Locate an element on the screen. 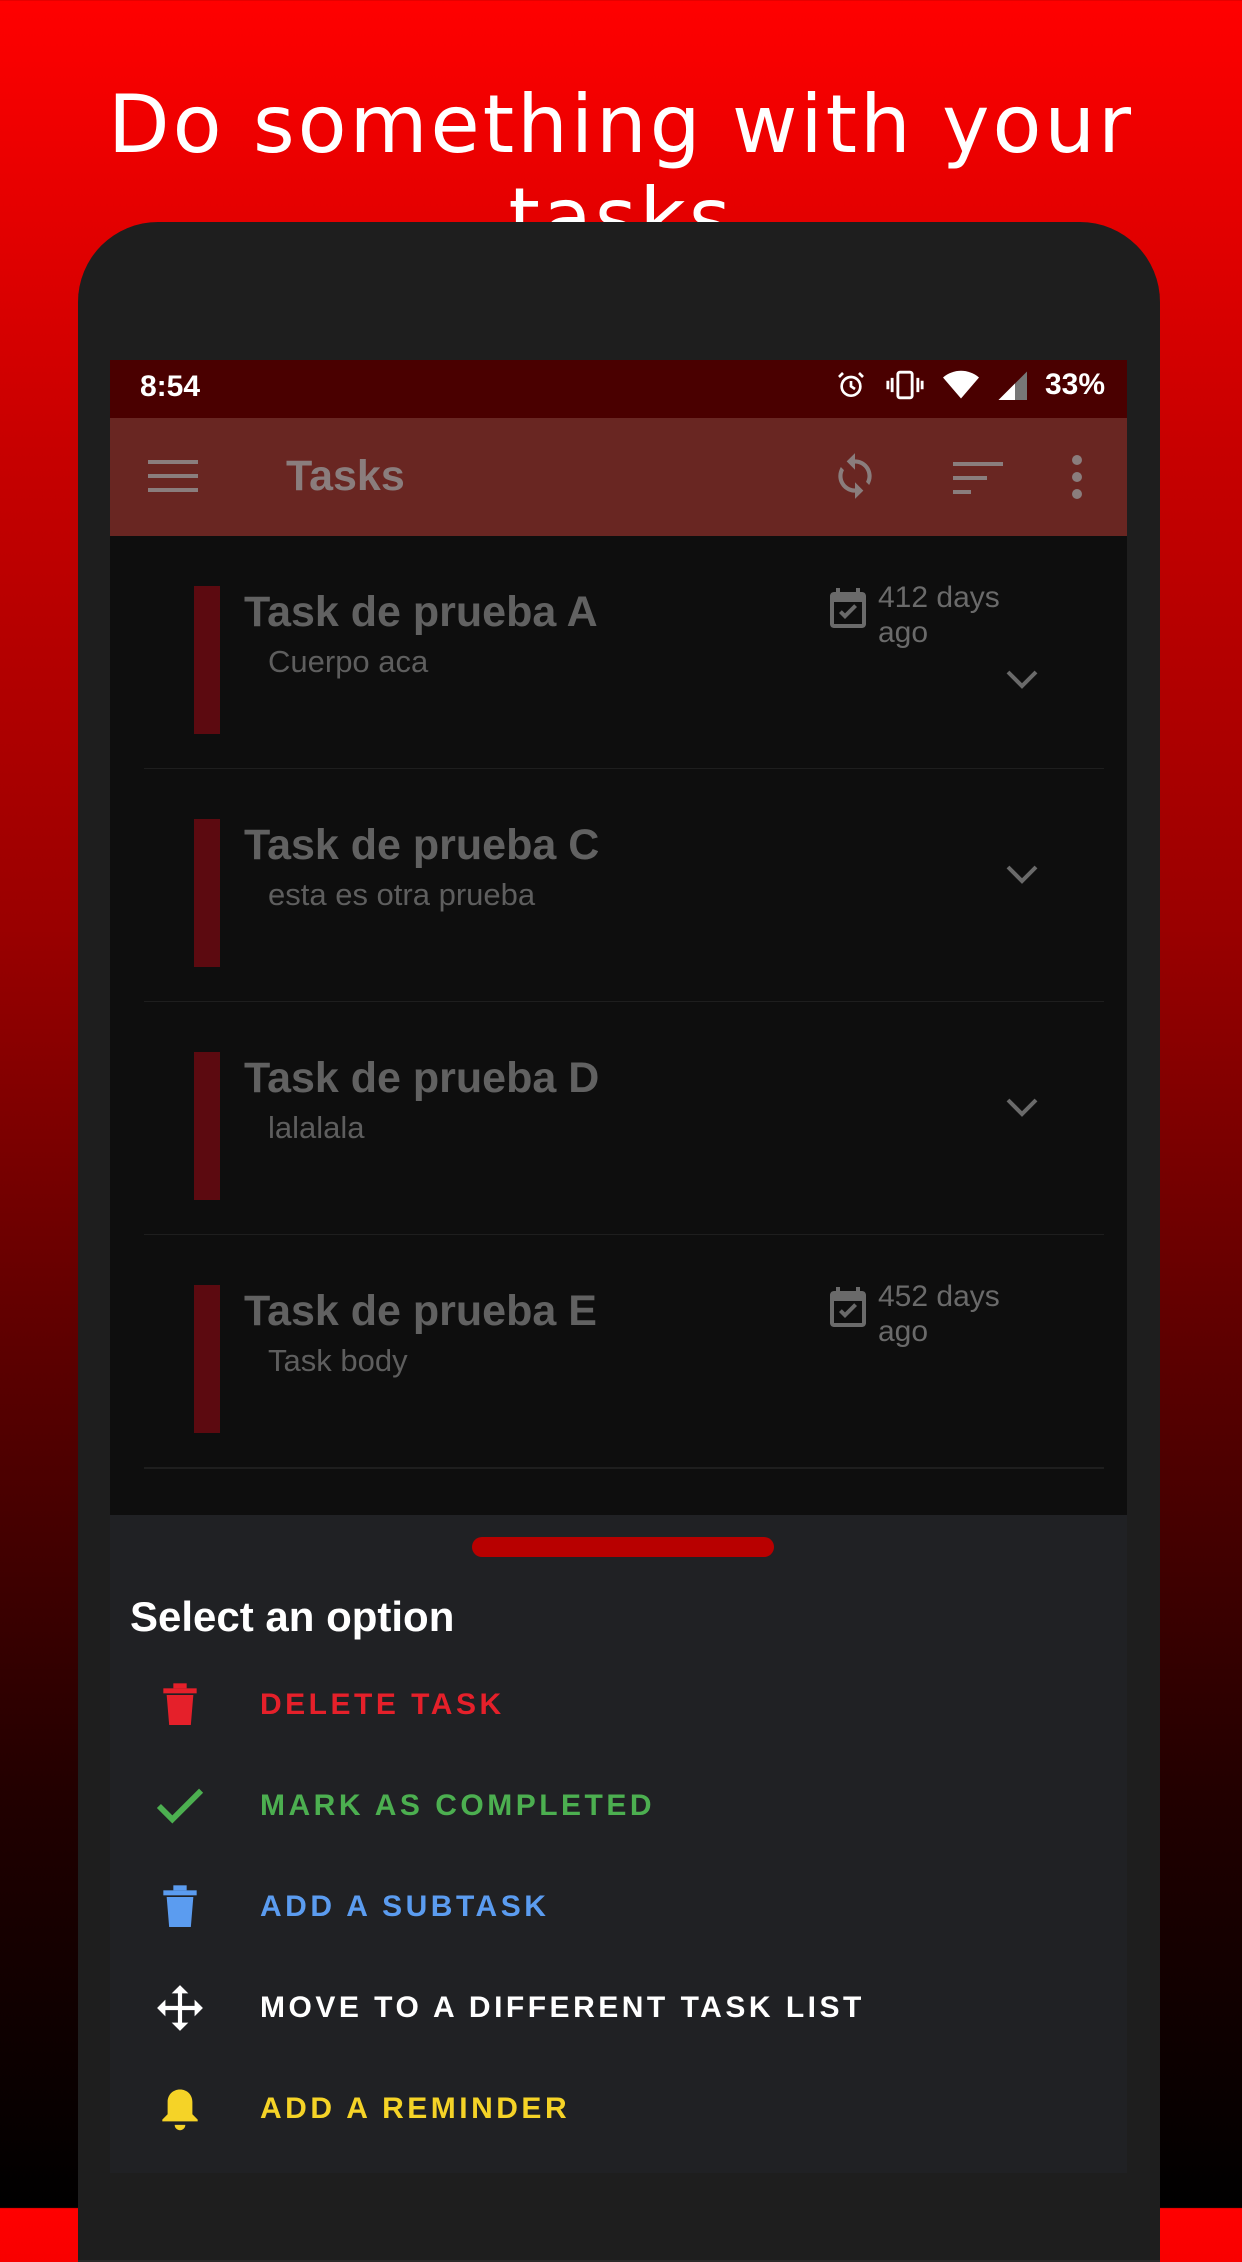 The width and height of the screenshot is (1242, 2262). app-bar: Tasks is located at coordinates (618, 477).